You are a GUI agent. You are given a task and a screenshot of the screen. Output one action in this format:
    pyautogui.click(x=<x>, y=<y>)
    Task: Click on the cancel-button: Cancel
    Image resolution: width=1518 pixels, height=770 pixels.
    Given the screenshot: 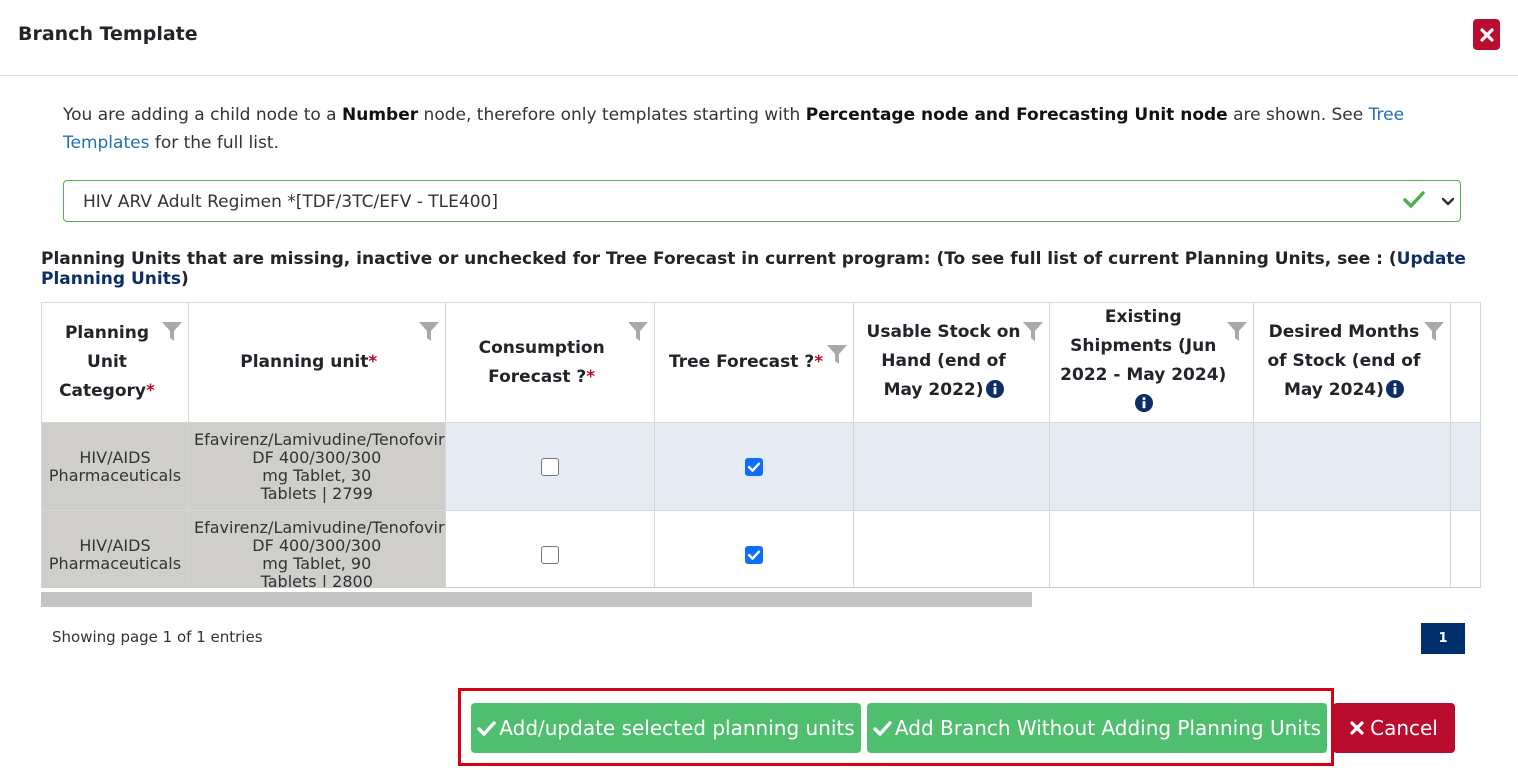 What is the action you would take?
    pyautogui.click(x=1394, y=728)
    